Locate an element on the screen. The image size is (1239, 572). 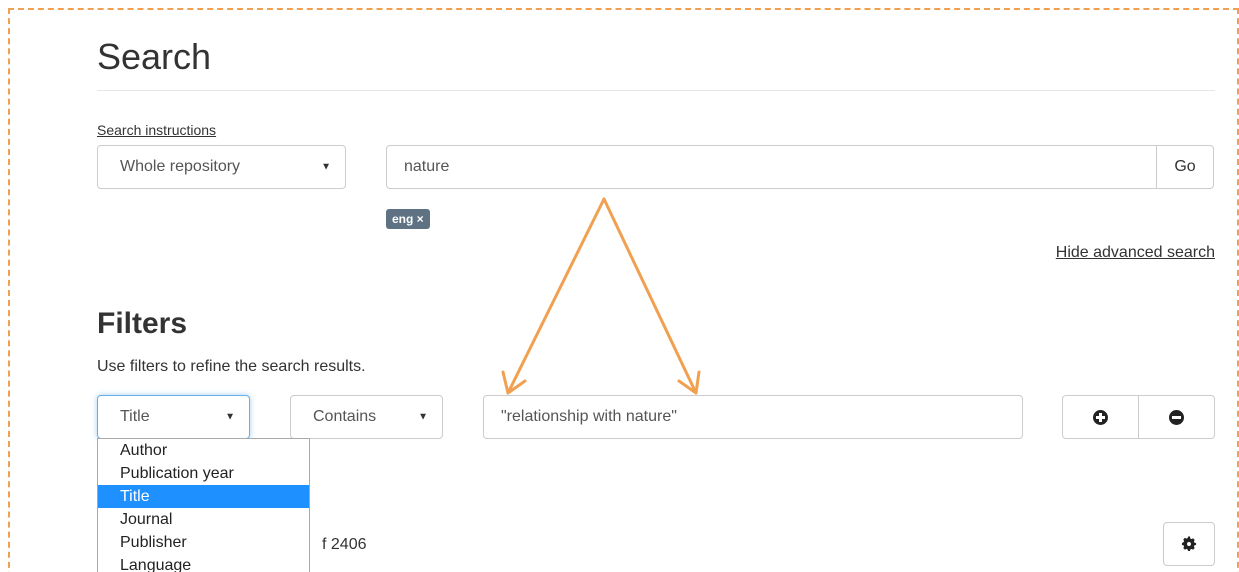
filter-value-input: "relationship with nature" is located at coordinates (753, 417).